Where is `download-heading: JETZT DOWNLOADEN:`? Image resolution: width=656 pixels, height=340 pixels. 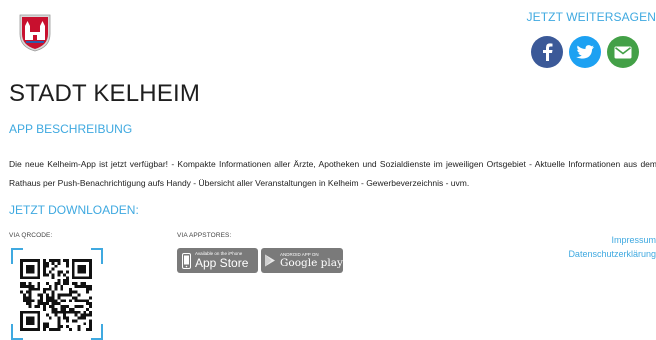 download-heading: JETZT DOWNLOADEN: is located at coordinates (74, 210).